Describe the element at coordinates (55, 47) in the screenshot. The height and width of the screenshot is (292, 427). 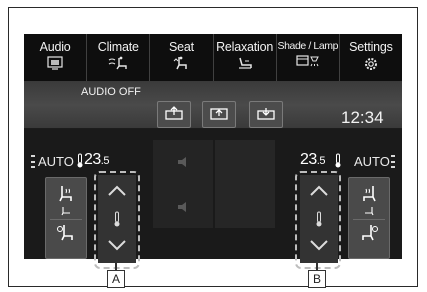
I see `tab-label: Audio` at that location.